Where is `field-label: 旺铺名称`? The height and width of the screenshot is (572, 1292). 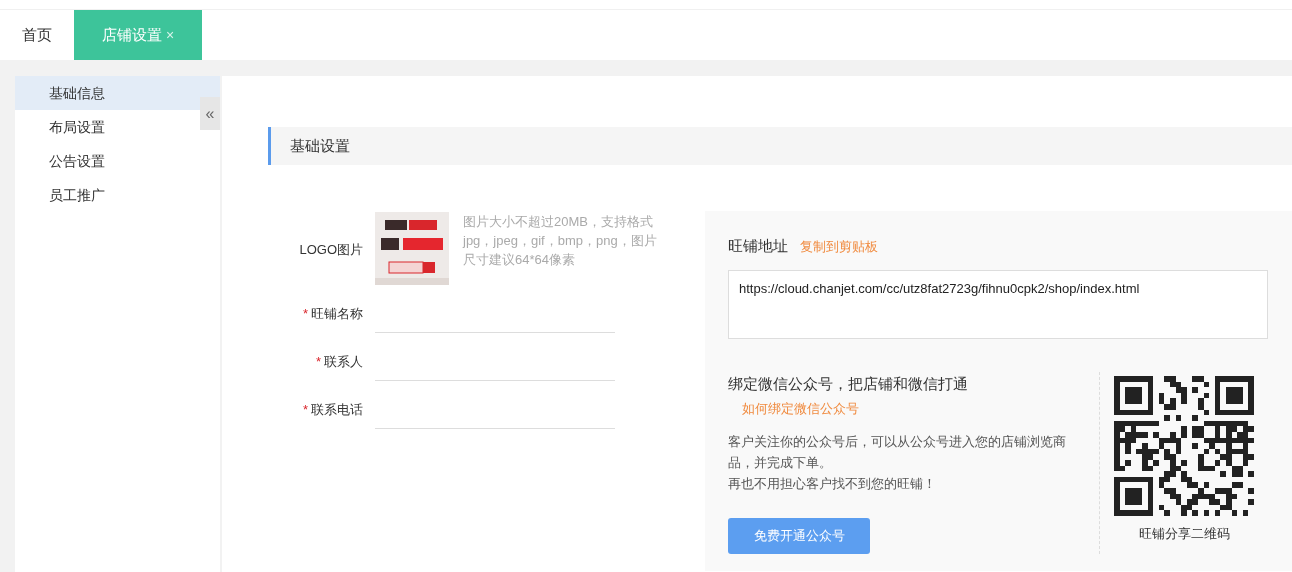 field-label: 旺铺名称 is located at coordinates (337, 313).